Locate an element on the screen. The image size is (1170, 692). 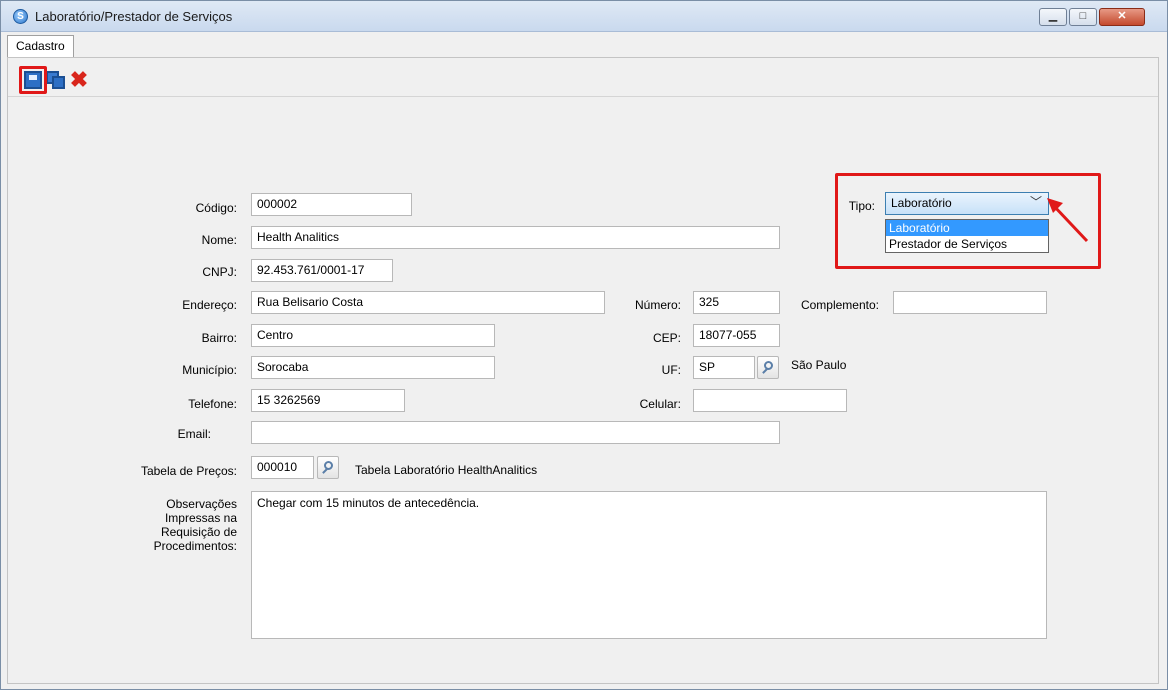
uf-field: SP is located at coordinates (724, 367).